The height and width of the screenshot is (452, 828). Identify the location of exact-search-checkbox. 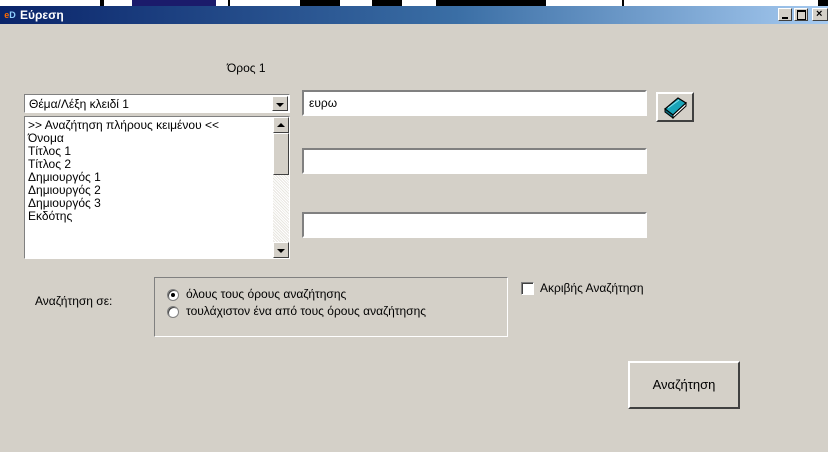
(527, 288).